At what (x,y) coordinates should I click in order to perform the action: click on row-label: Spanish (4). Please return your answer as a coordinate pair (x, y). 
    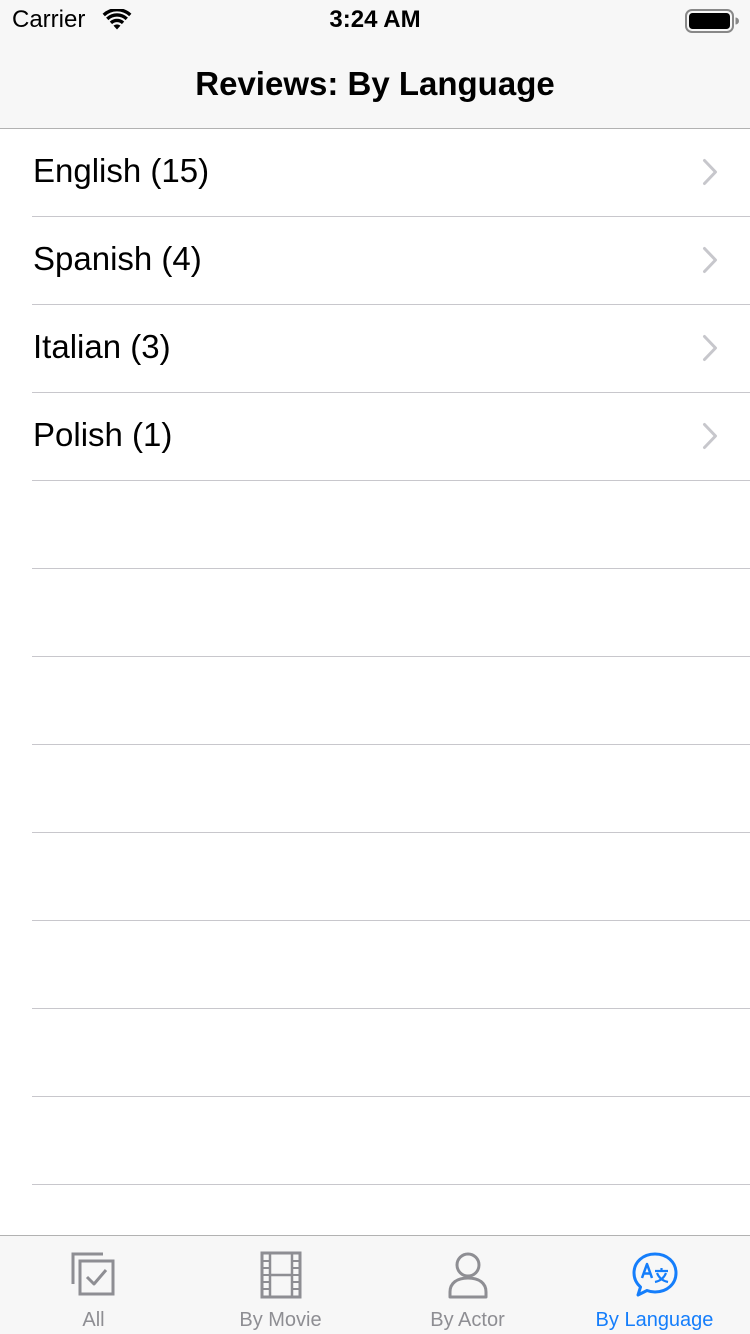
    Looking at the image, I should click on (117, 258).